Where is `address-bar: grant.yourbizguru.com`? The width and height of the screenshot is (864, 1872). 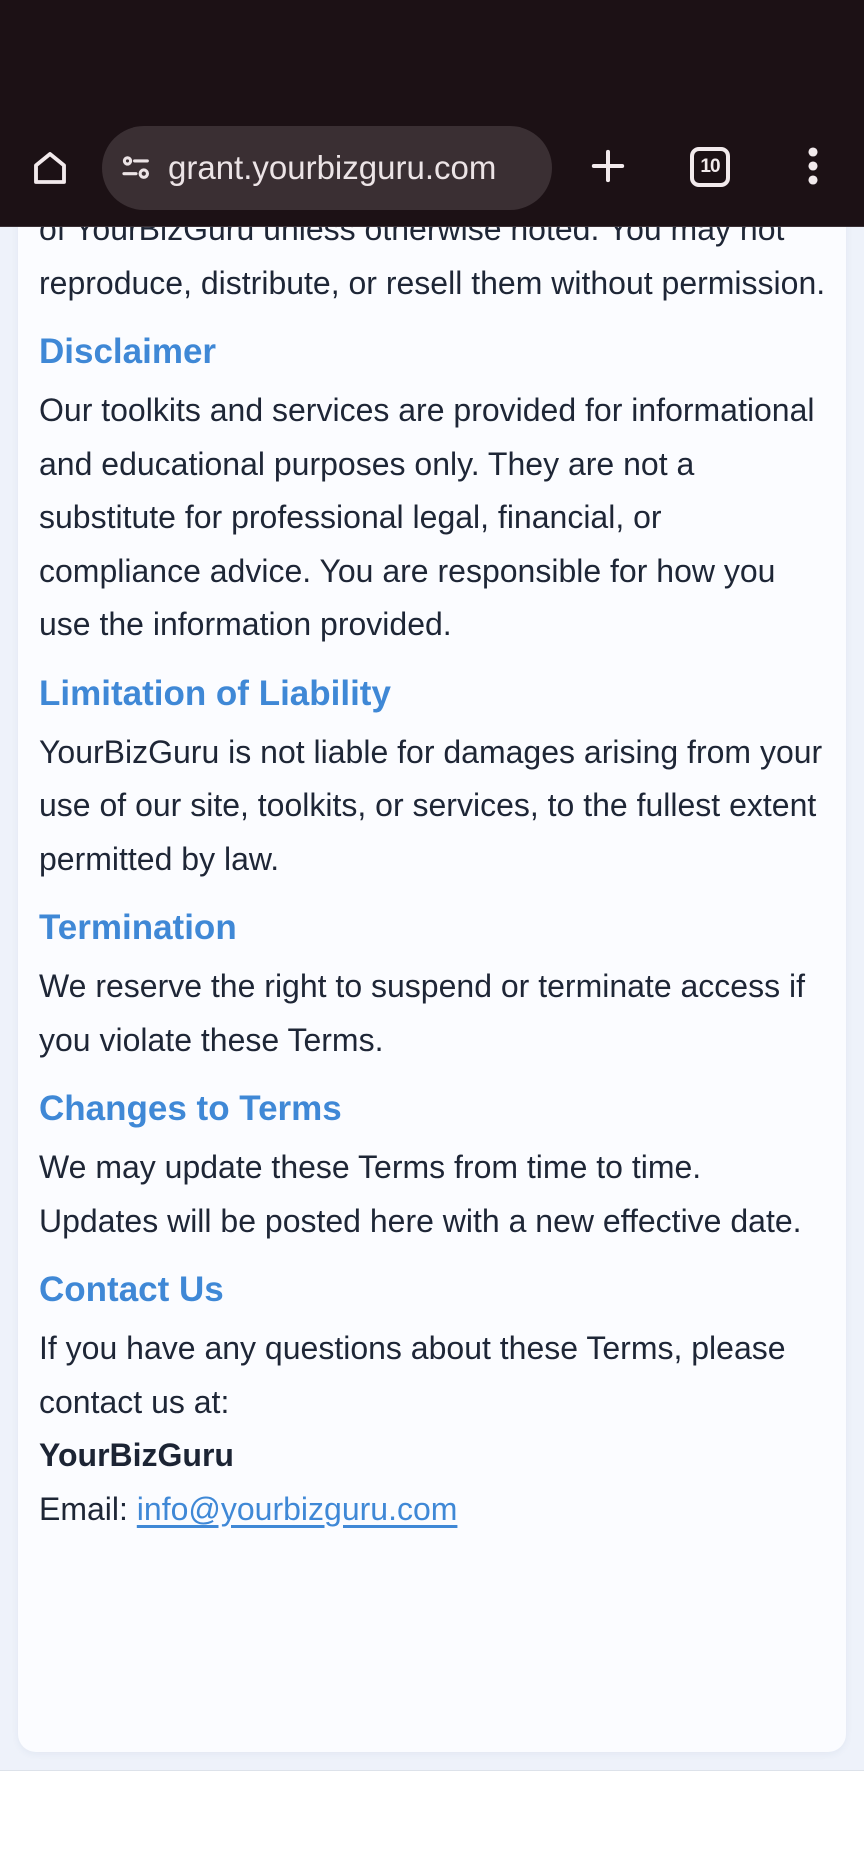
address-bar: grant.yourbizguru.com is located at coordinates (327, 168).